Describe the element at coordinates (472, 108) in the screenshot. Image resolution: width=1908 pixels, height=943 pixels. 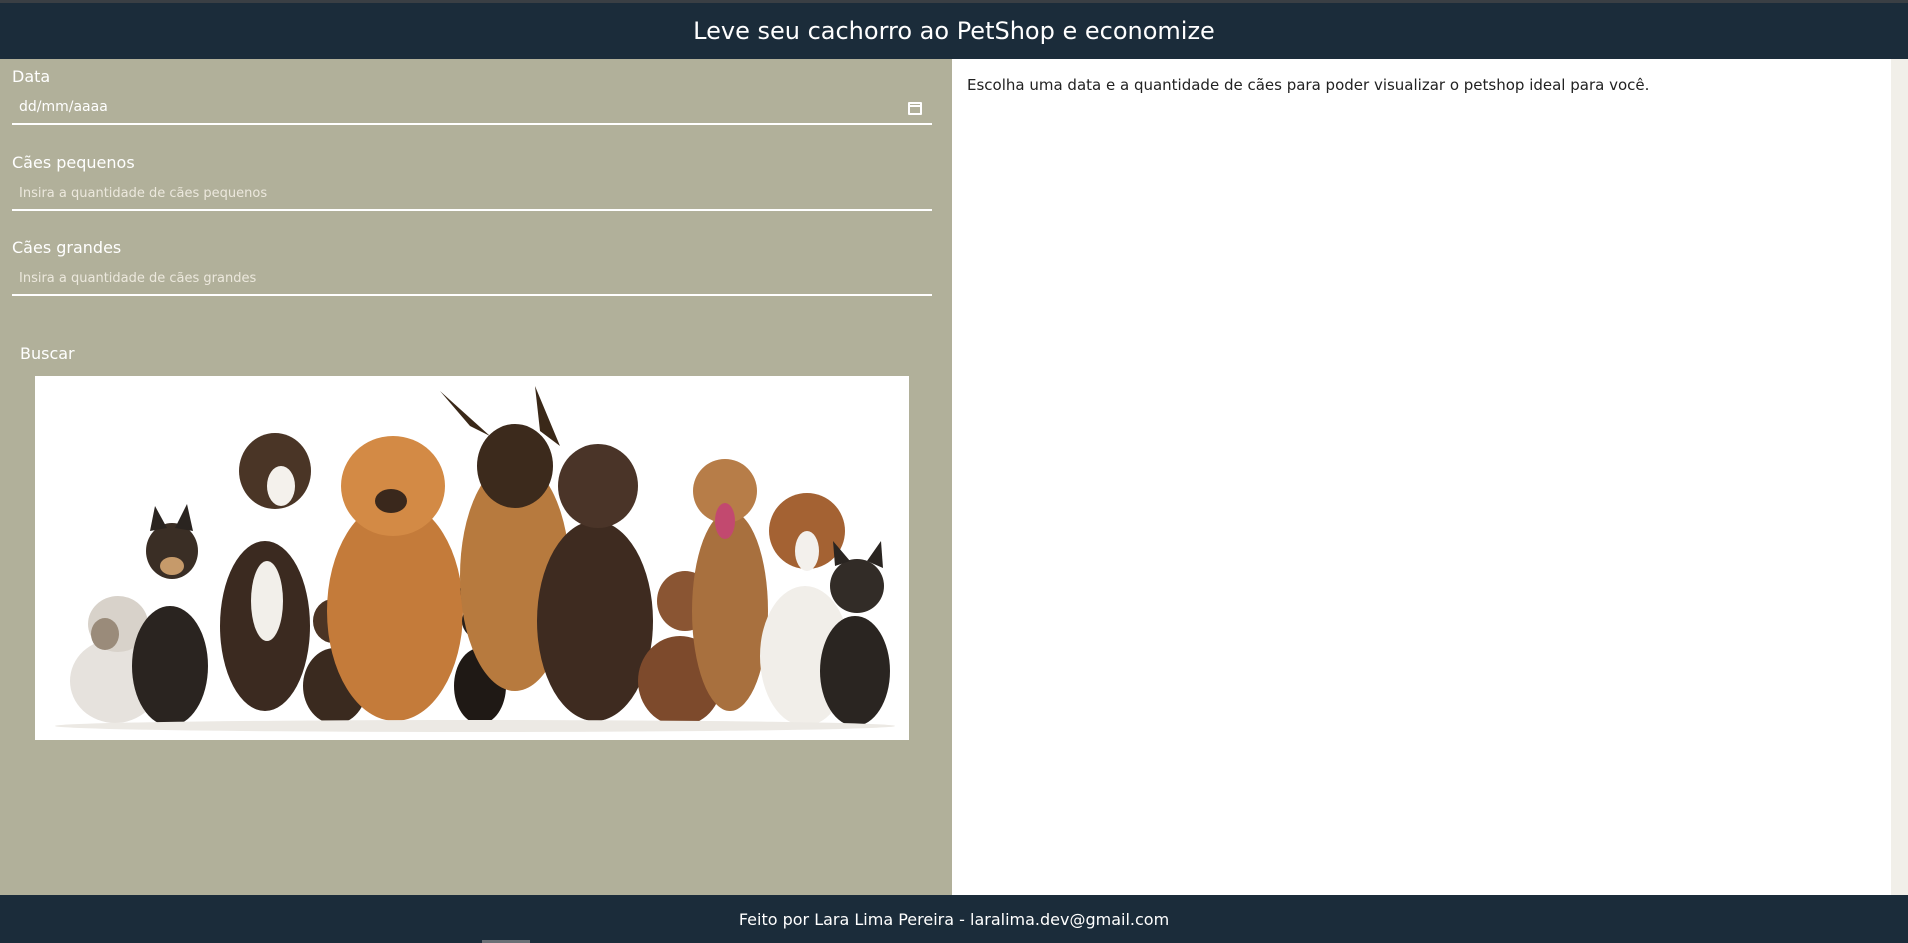
I see `date-input: dd/mm/aaaa` at that location.